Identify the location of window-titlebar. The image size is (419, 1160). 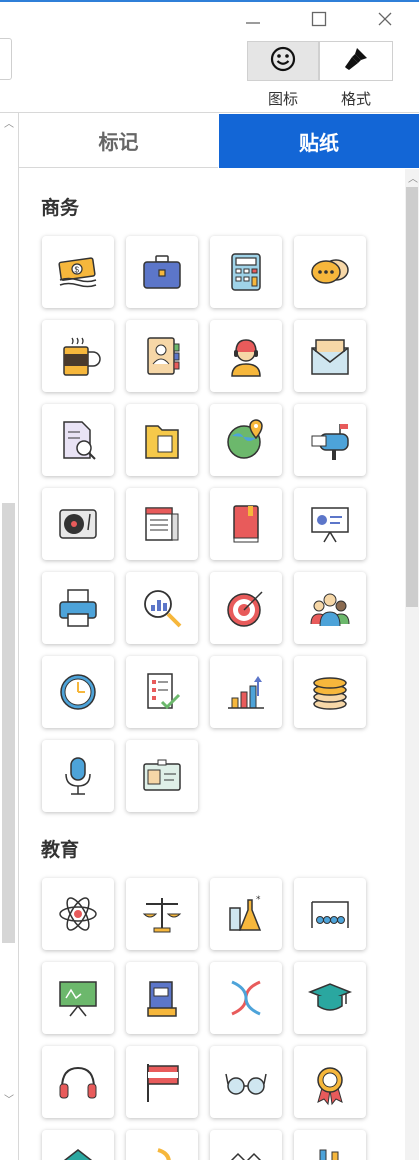
(209, 18).